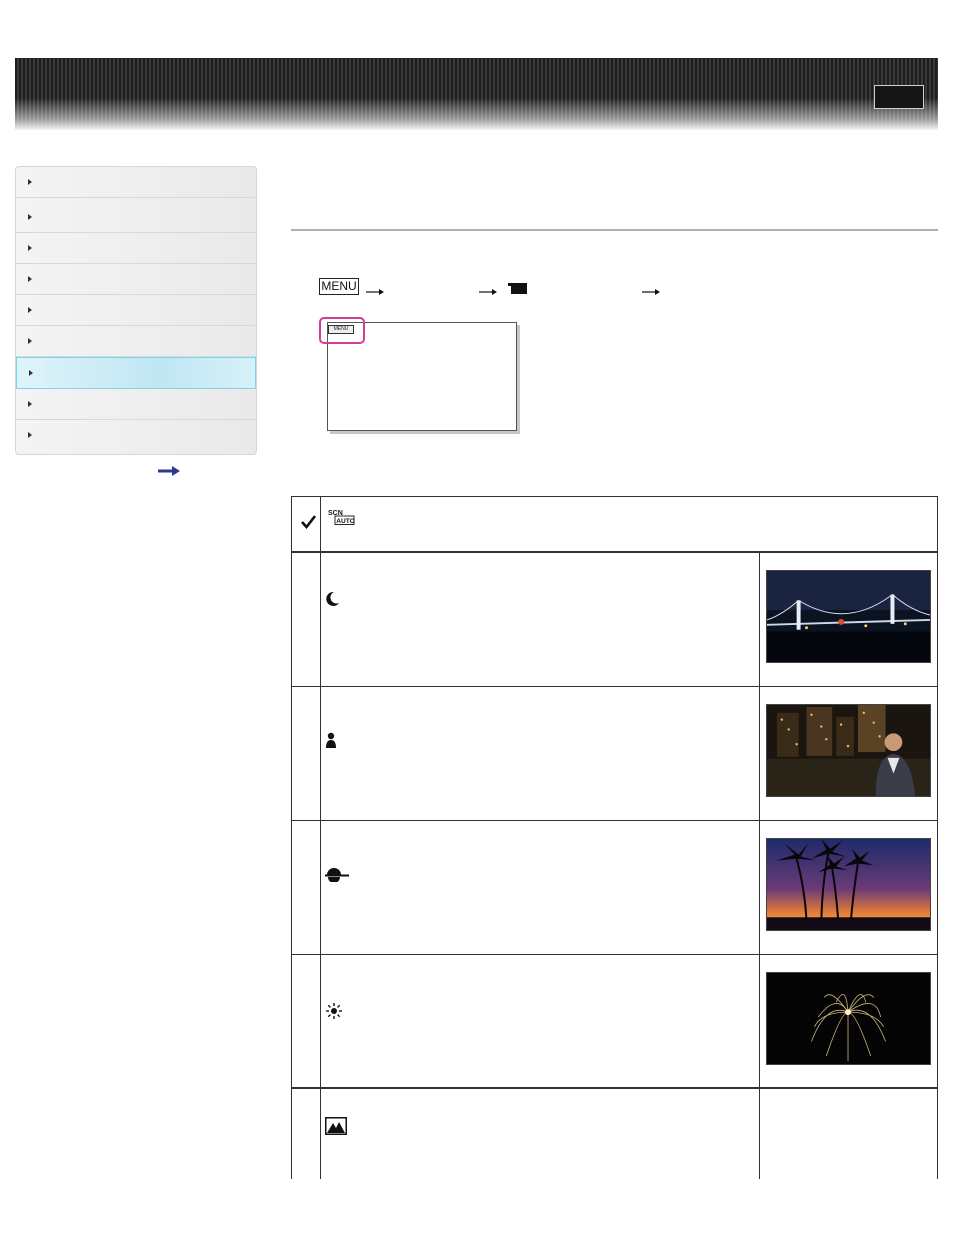  What do you see at coordinates (614, 524) in the screenshot?
I see `table-row-auto: SCN AUTO` at bounding box center [614, 524].